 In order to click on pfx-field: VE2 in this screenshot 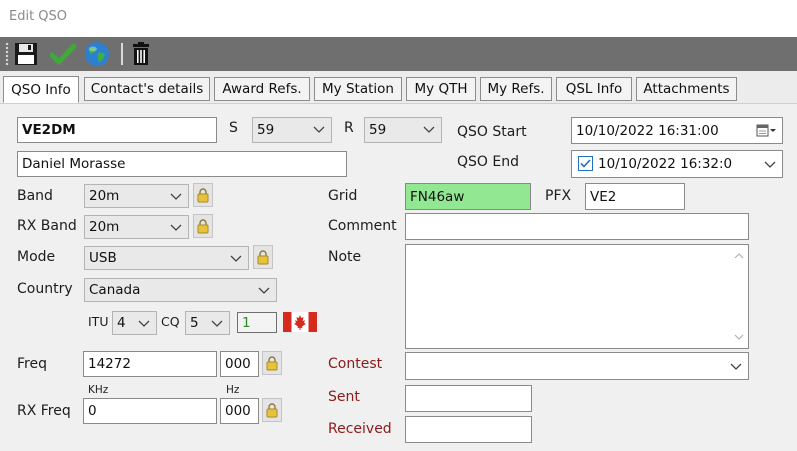, I will do `click(635, 196)`.